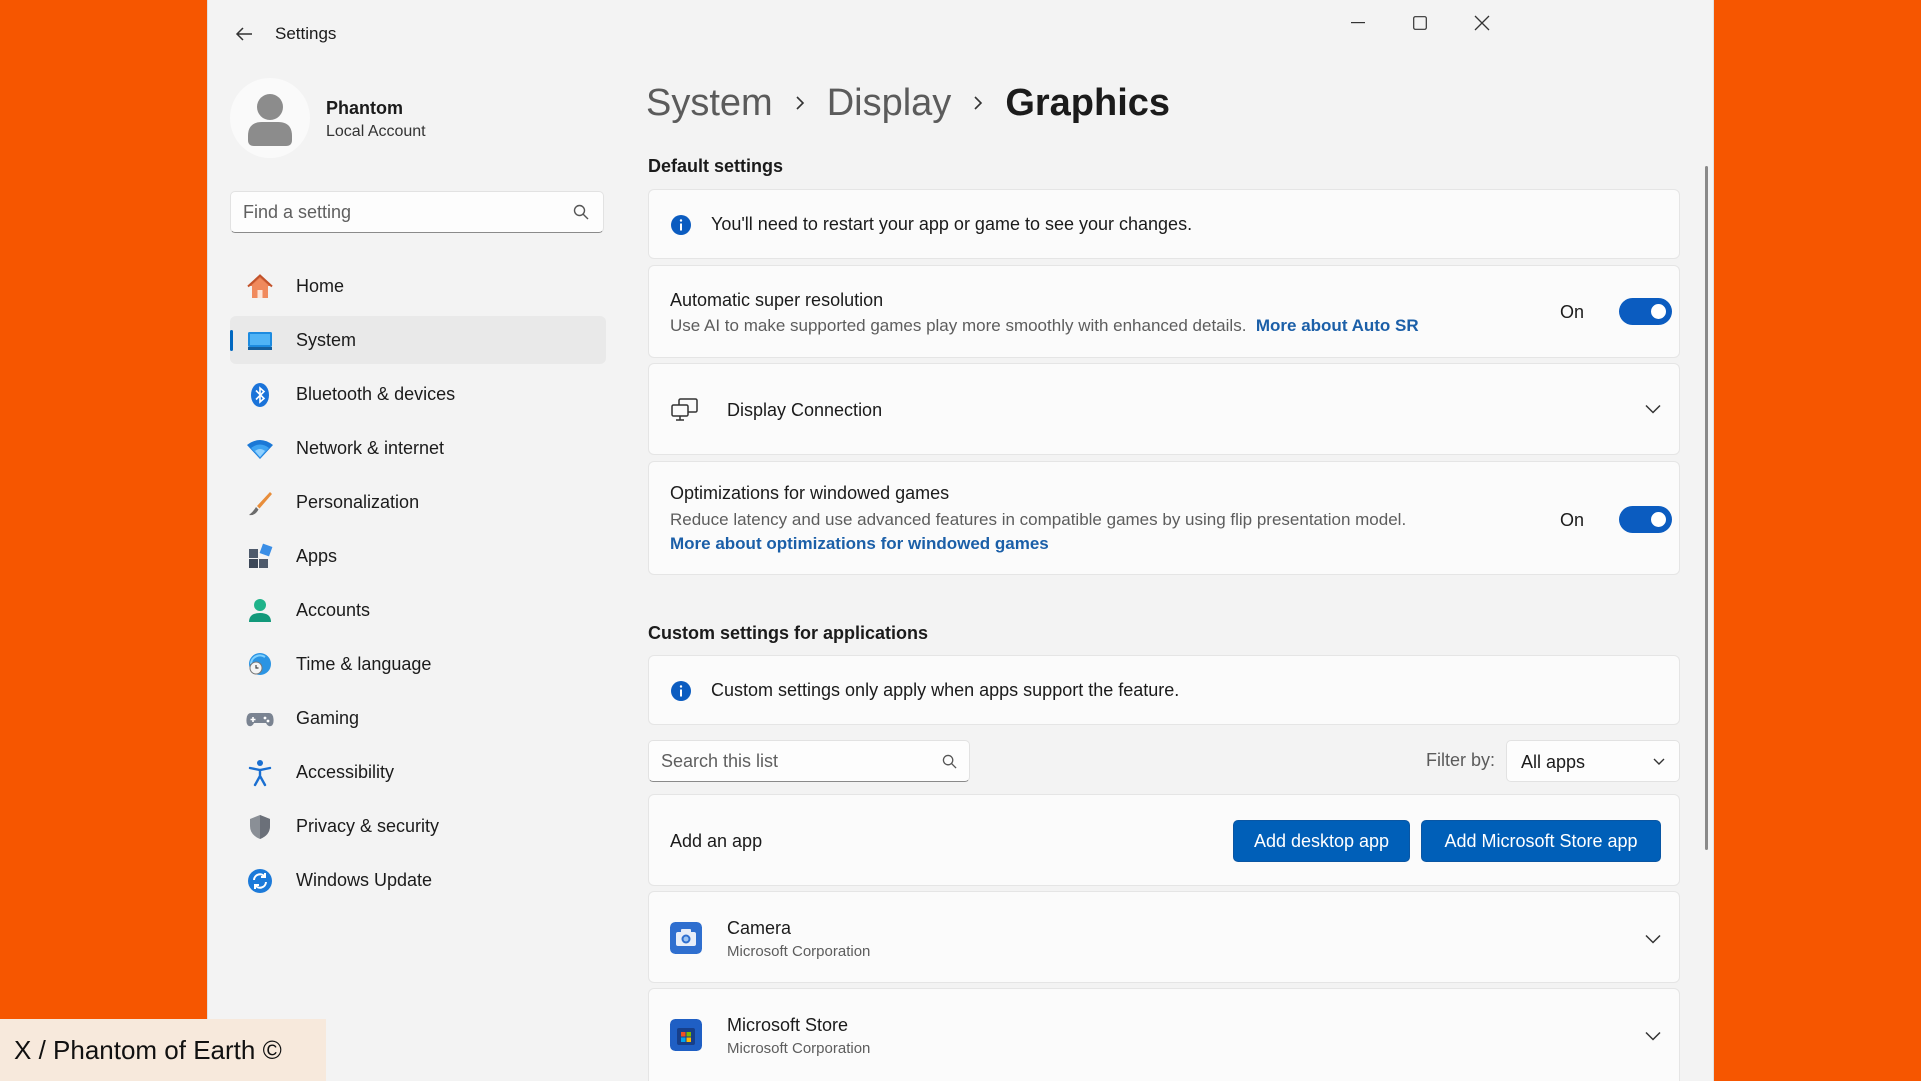  I want to click on sidebar-item-accessibility: Accessibility, so click(418, 772).